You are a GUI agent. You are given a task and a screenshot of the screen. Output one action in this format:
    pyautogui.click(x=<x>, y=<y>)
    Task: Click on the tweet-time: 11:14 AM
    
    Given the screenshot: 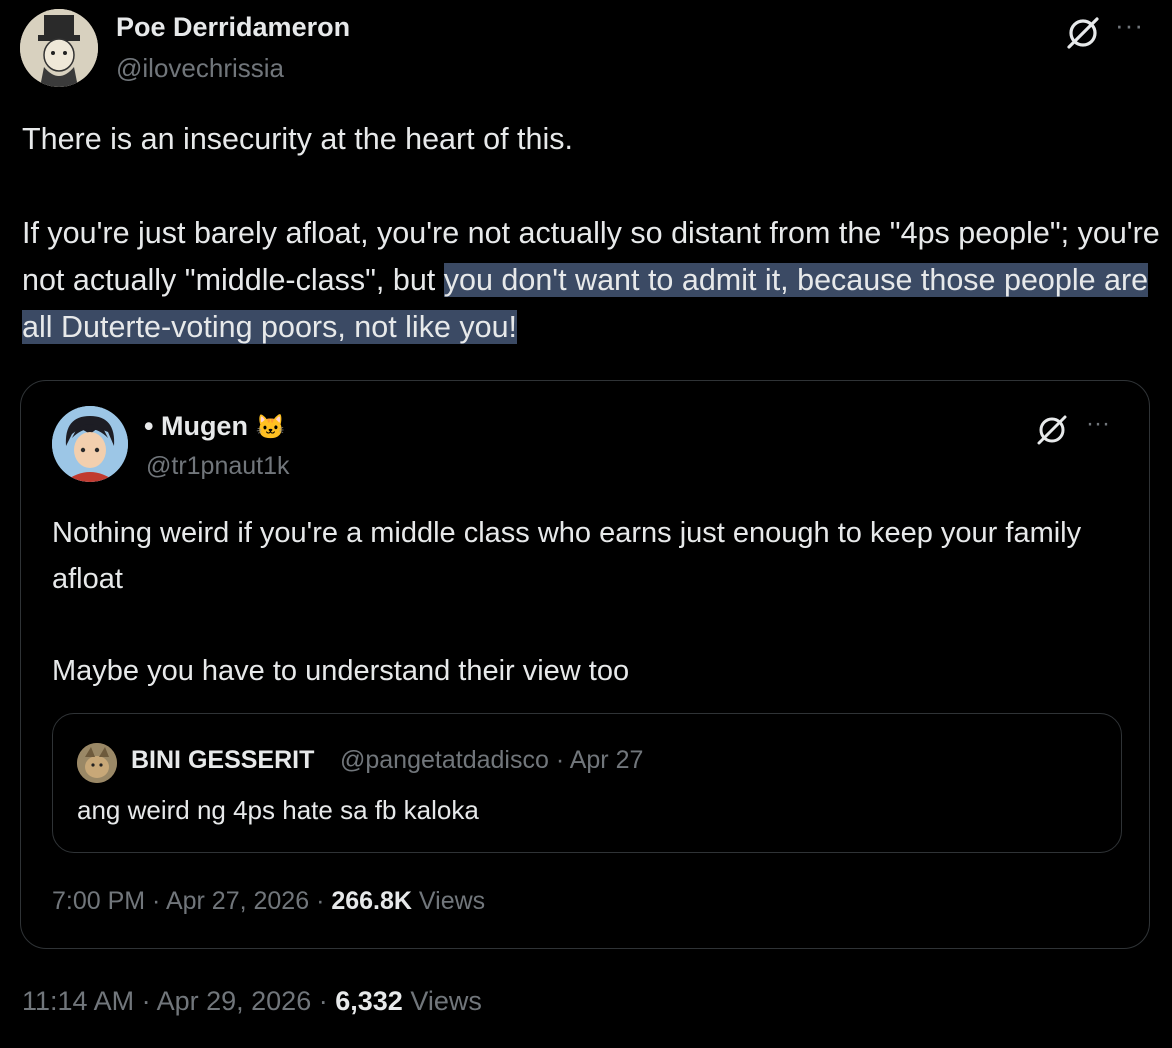 What is the action you would take?
    pyautogui.click(x=78, y=1001)
    